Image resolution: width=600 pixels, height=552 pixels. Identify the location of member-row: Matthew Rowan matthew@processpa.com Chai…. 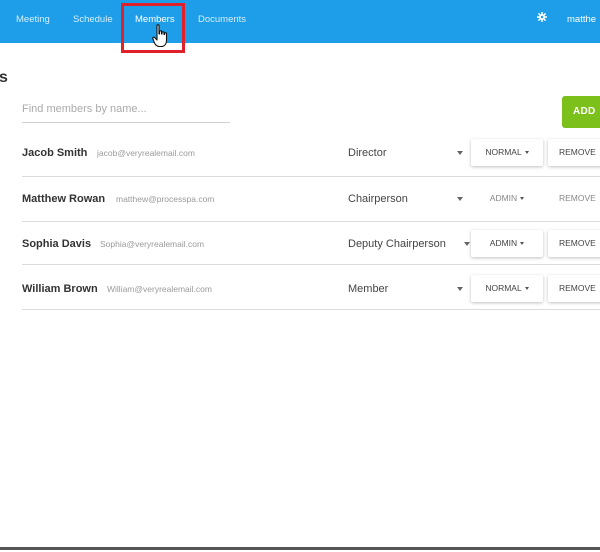
(311, 199).